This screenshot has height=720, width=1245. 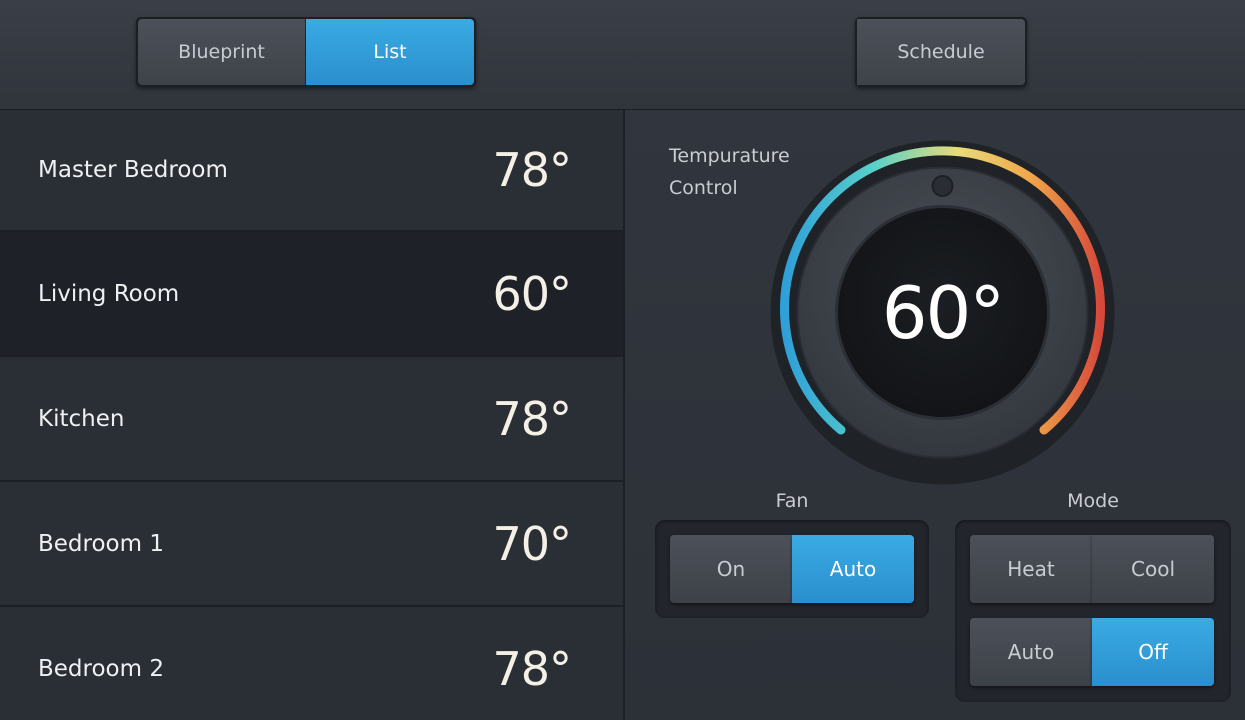 I want to click on room-row-master-bedroom: Master Bedroom 78°, so click(x=311, y=171).